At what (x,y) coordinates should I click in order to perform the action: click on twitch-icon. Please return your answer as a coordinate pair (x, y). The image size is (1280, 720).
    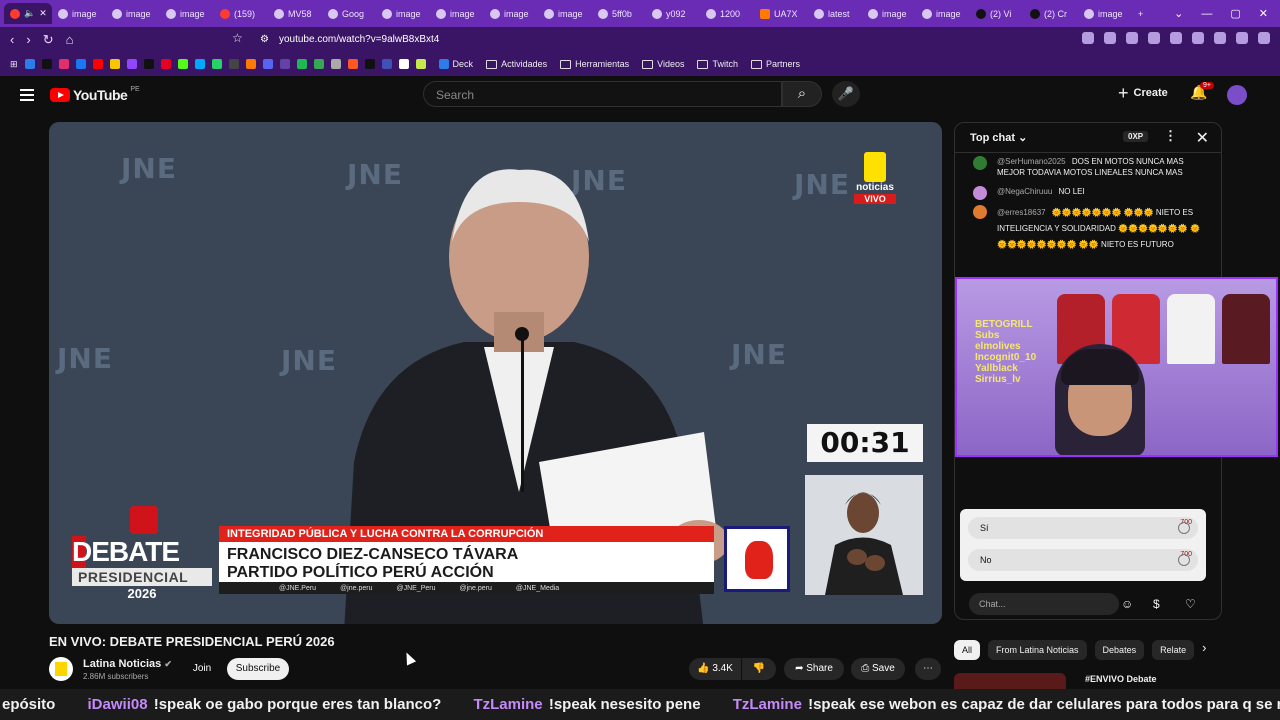
    Looking at the image, I should click on (131, 64).